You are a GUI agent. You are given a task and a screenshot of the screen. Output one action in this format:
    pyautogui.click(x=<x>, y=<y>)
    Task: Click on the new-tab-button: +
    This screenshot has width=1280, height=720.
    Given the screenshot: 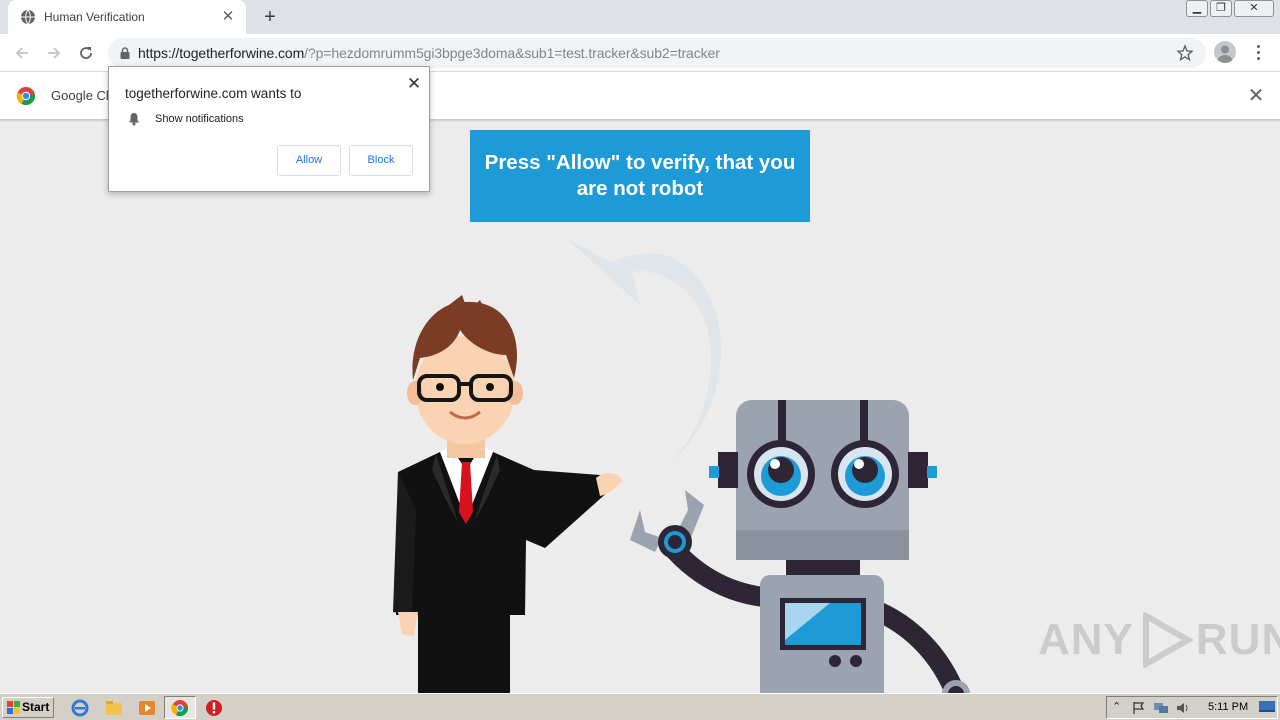 What is the action you would take?
    pyautogui.click(x=270, y=17)
    